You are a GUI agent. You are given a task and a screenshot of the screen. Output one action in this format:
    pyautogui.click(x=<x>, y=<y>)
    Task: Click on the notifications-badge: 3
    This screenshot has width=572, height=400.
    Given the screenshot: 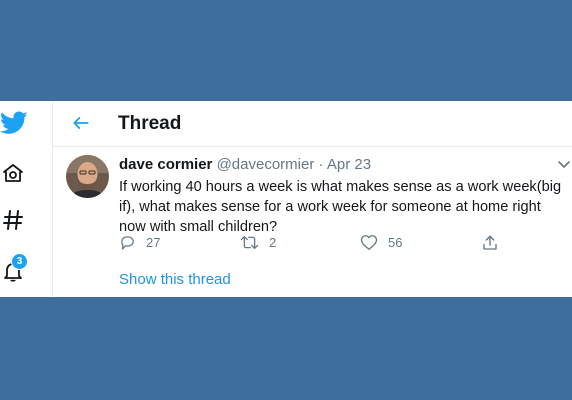 What is the action you would take?
    pyautogui.click(x=19, y=261)
    